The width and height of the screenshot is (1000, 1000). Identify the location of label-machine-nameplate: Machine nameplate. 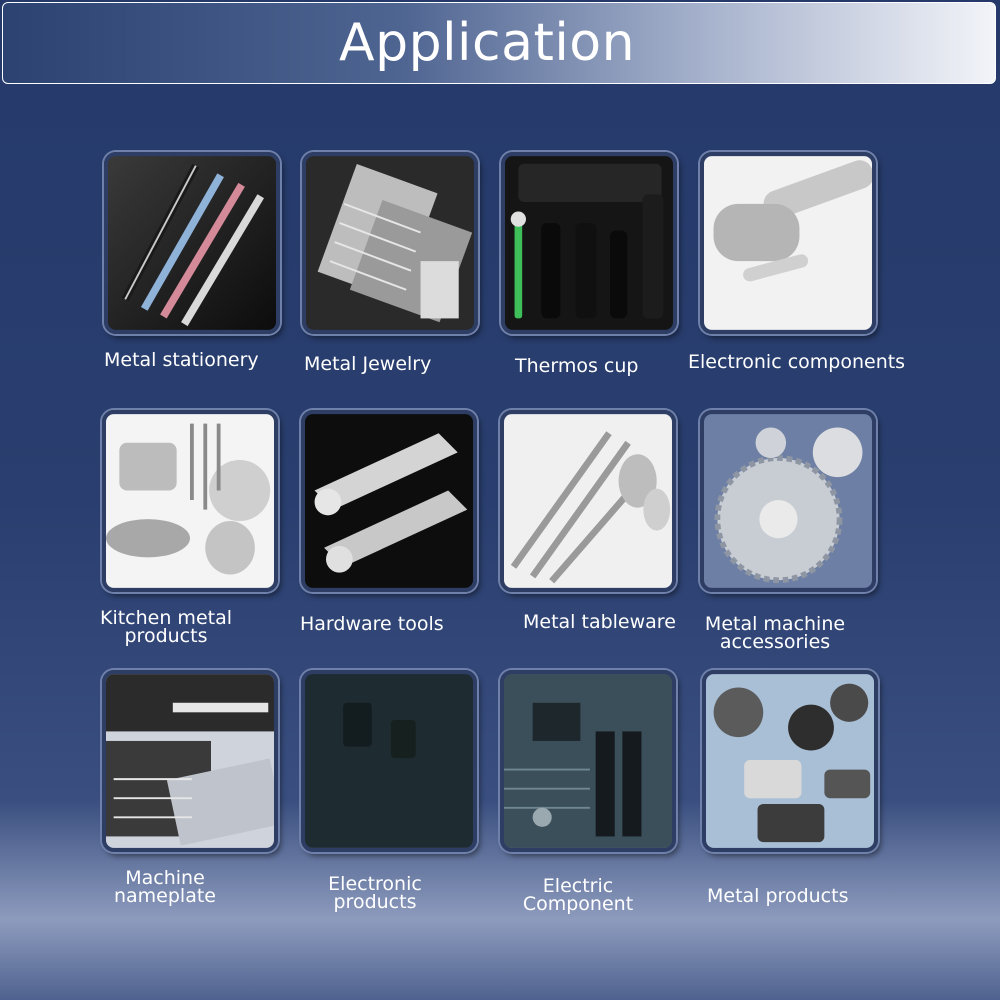
(164, 887).